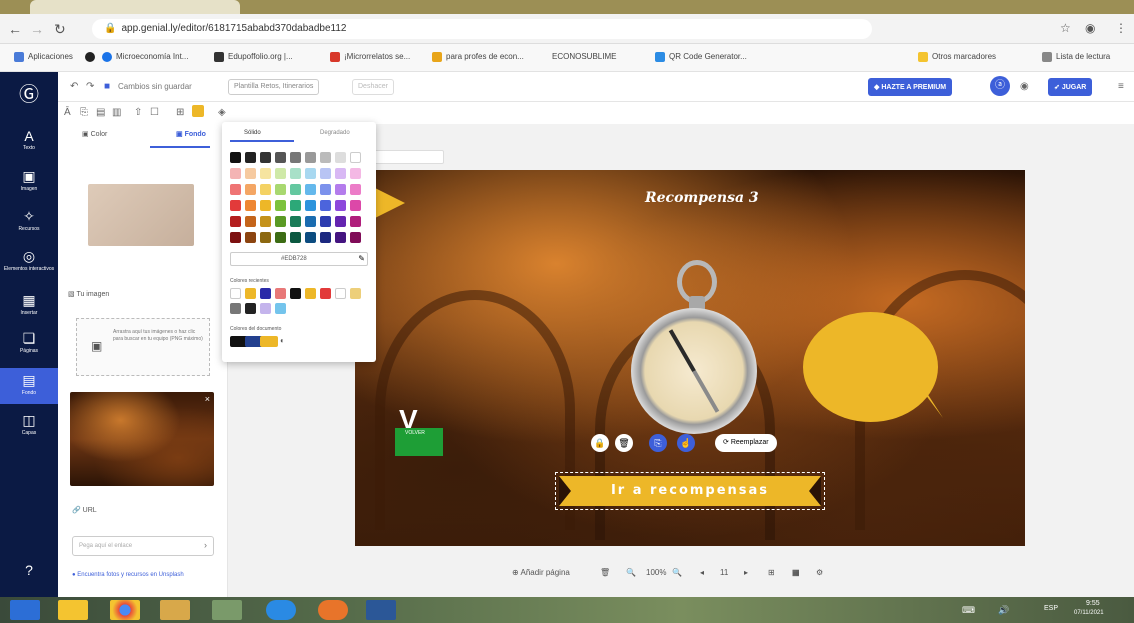 The height and width of the screenshot is (623, 1134). I want to click on back-icon: ←, so click(15, 29).